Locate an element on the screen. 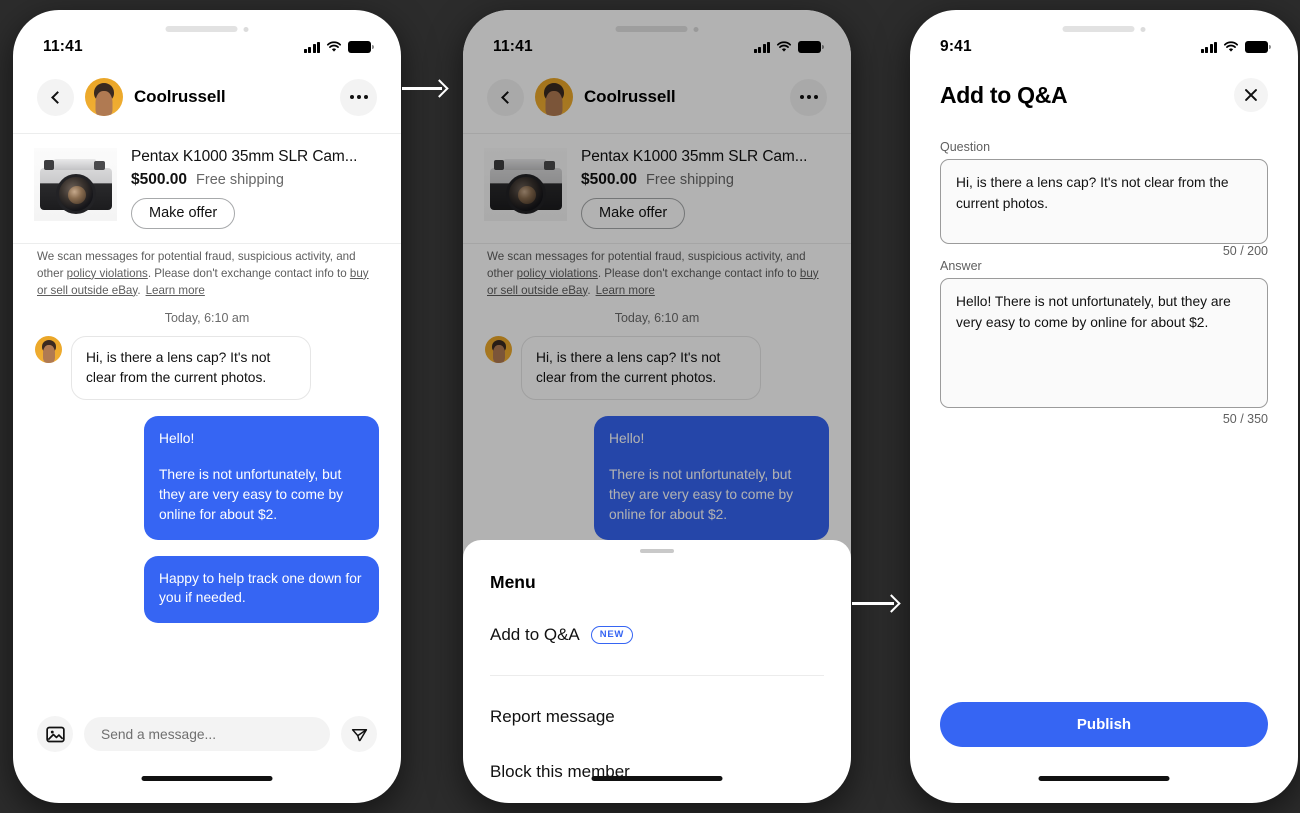 This screenshot has height=813, width=1300. item-price-row: $500.00 Free shipping is located at coordinates (254, 180).